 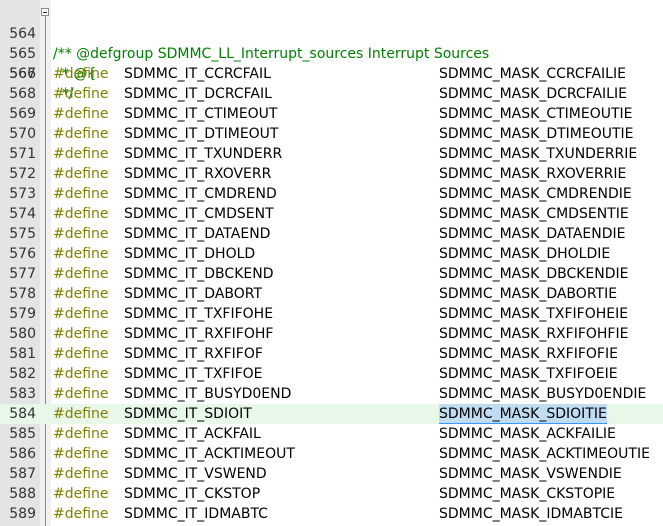 What do you see at coordinates (22, 474) in the screenshot?
I see `line-number: 587` at bounding box center [22, 474].